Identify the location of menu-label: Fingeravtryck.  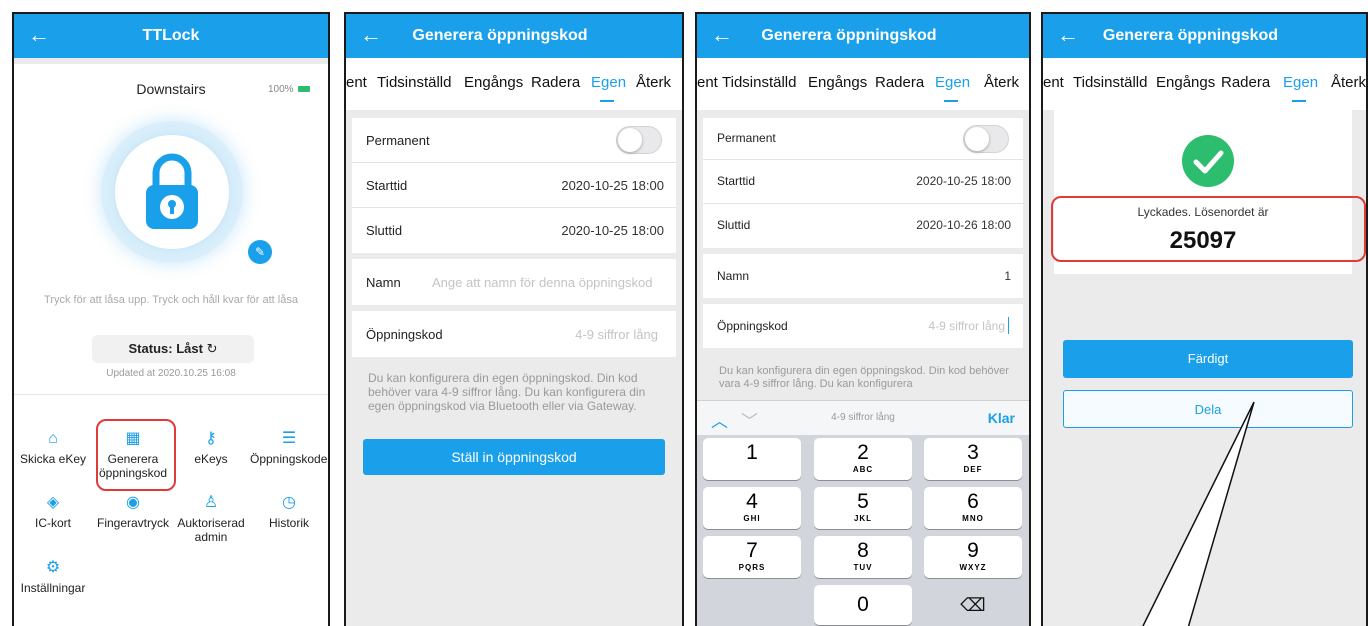
(133, 523).